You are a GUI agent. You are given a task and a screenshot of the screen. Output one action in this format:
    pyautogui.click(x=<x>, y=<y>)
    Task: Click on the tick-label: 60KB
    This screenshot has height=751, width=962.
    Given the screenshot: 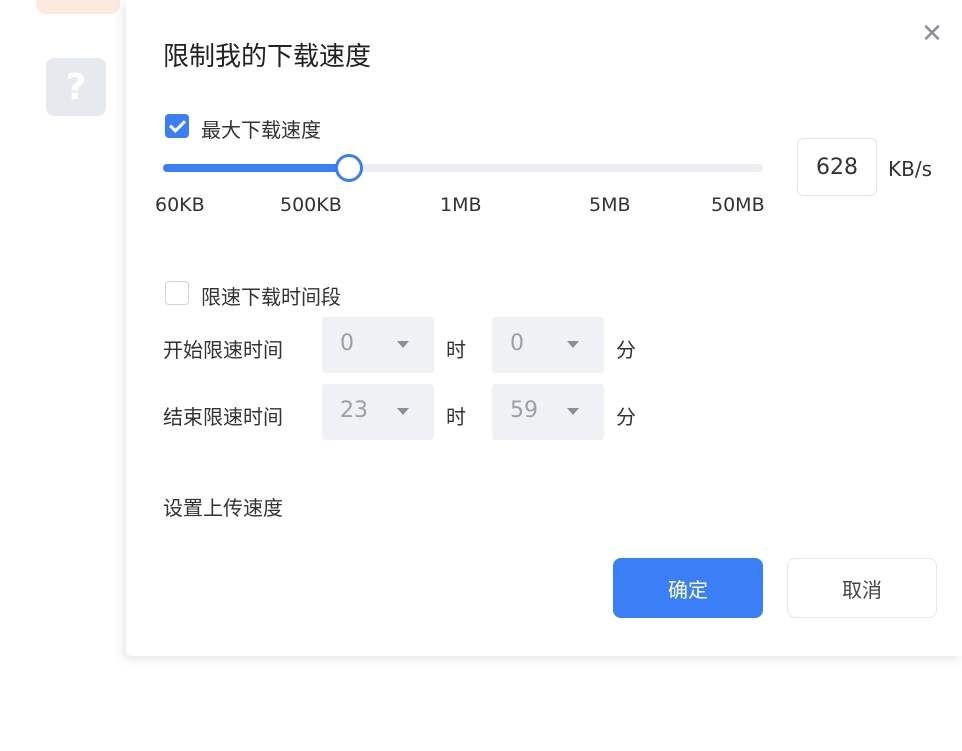 What is the action you would take?
    pyautogui.click(x=180, y=205)
    